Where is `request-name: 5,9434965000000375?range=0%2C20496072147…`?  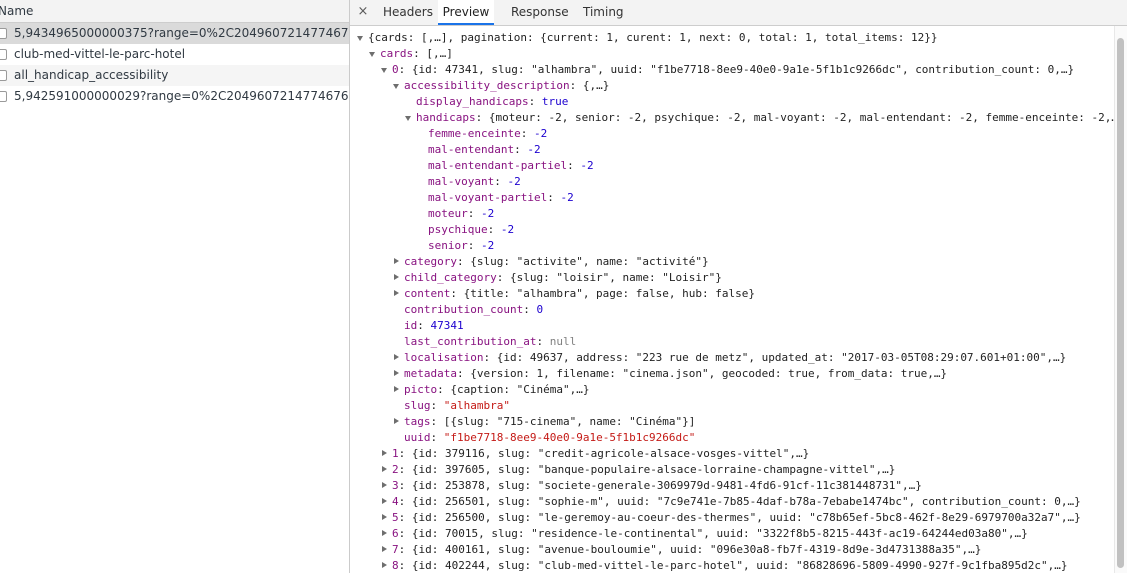 request-name: 5,9434965000000375?range=0%2C20496072147… is located at coordinates (181, 33).